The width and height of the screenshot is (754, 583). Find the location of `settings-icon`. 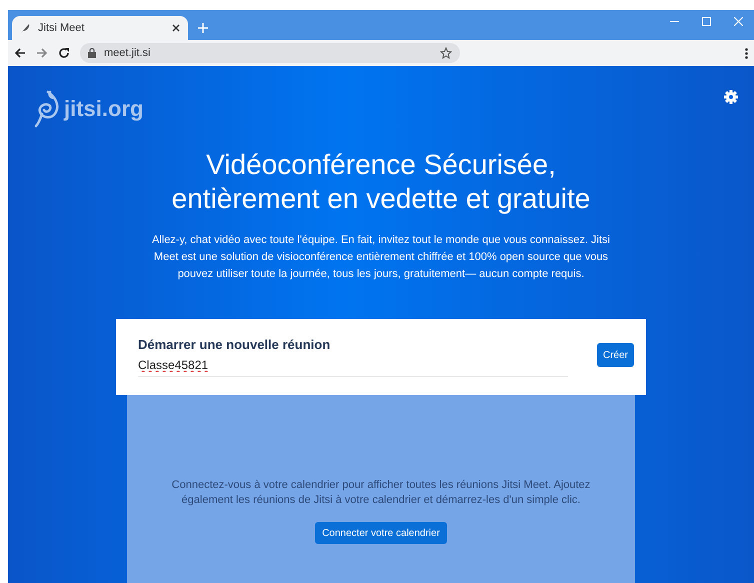

settings-icon is located at coordinates (731, 97).